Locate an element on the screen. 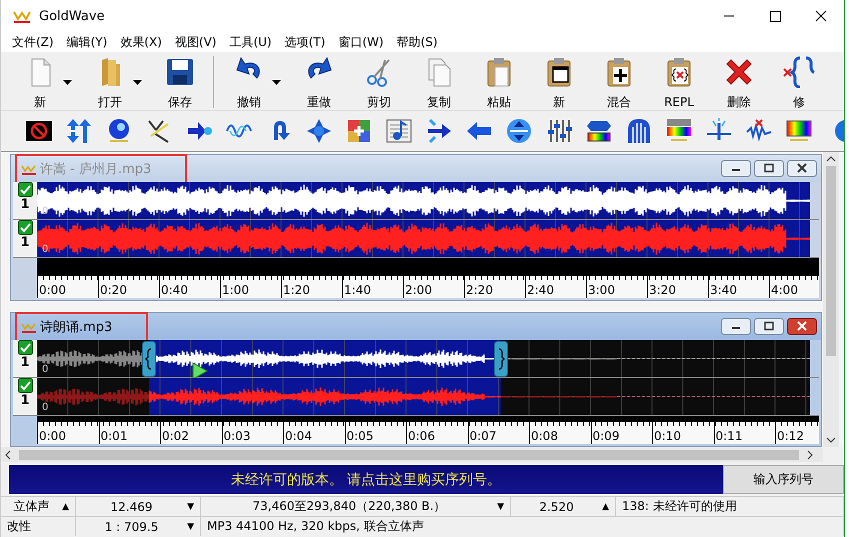 The height and width of the screenshot is (537, 849). status-text: 立体声 is located at coordinates (31, 506).